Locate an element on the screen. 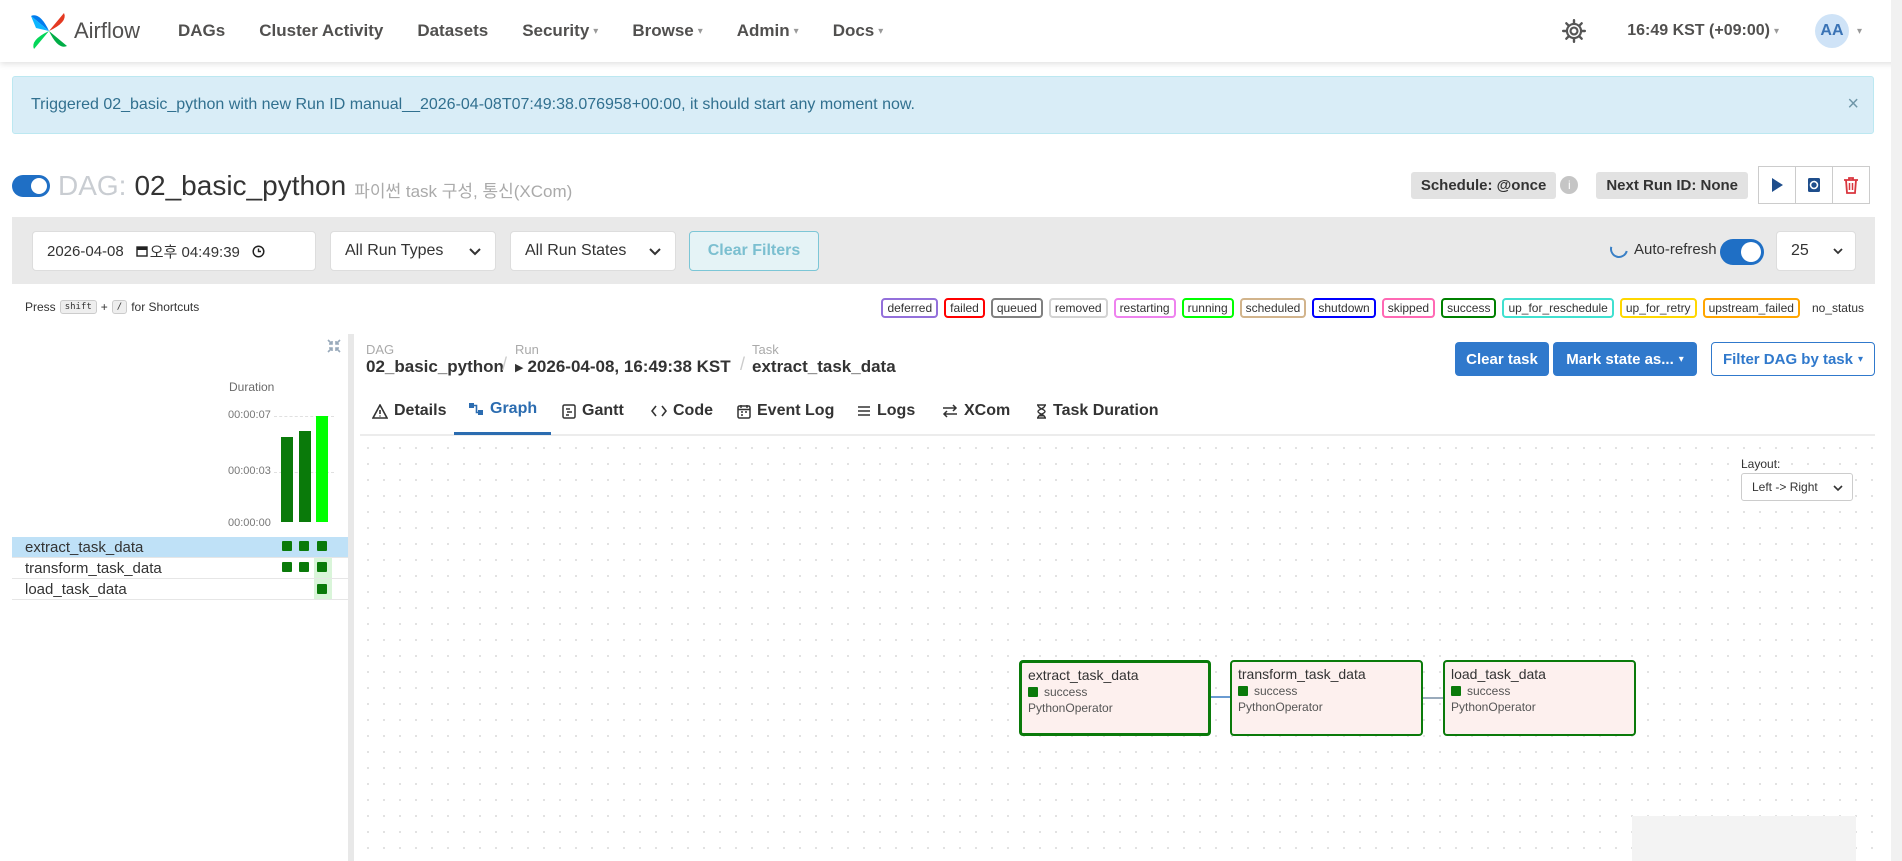 The height and width of the screenshot is (861, 1902). tab-xcom: XCom is located at coordinates (976, 411).